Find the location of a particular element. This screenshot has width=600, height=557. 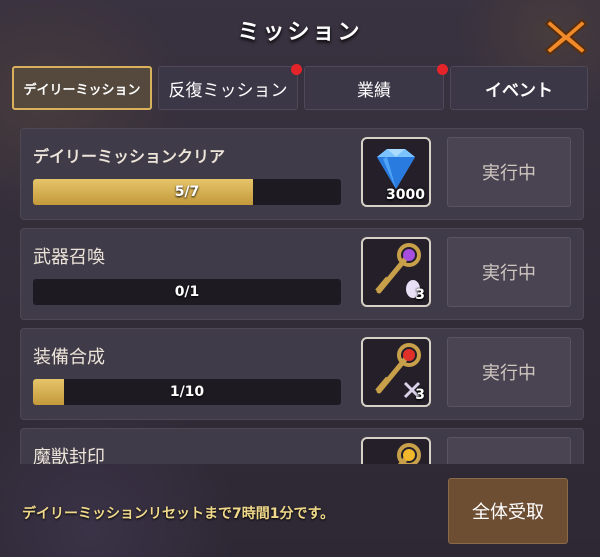

progress-bar: 1/10 is located at coordinates (187, 392).